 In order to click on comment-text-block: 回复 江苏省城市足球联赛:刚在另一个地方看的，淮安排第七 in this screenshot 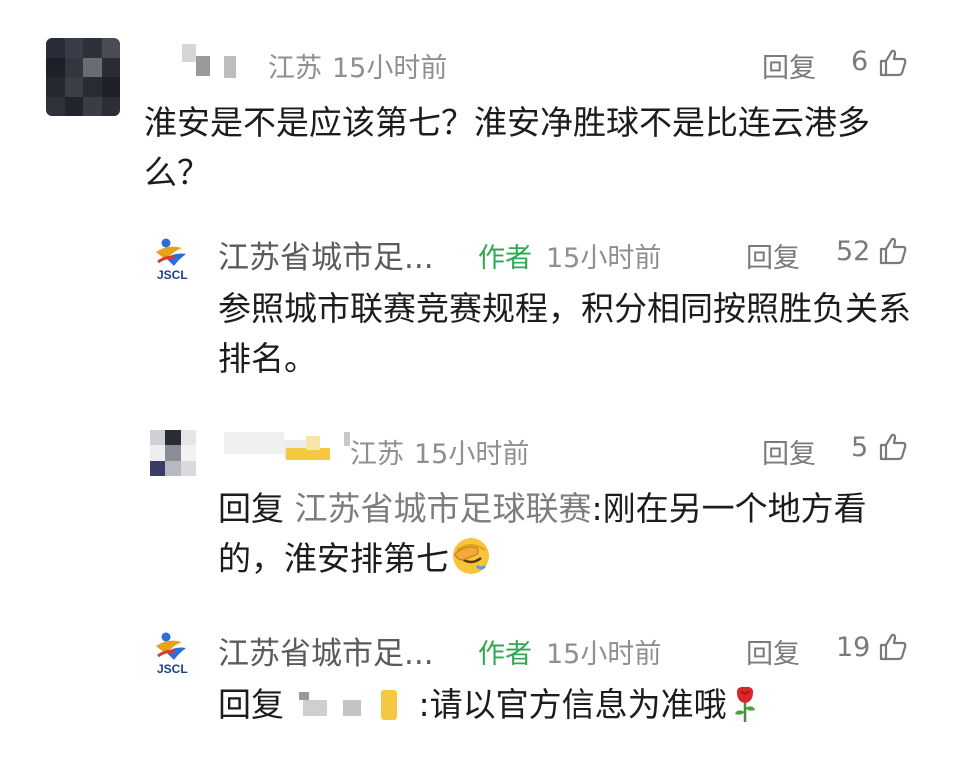, I will do `click(563, 534)`.